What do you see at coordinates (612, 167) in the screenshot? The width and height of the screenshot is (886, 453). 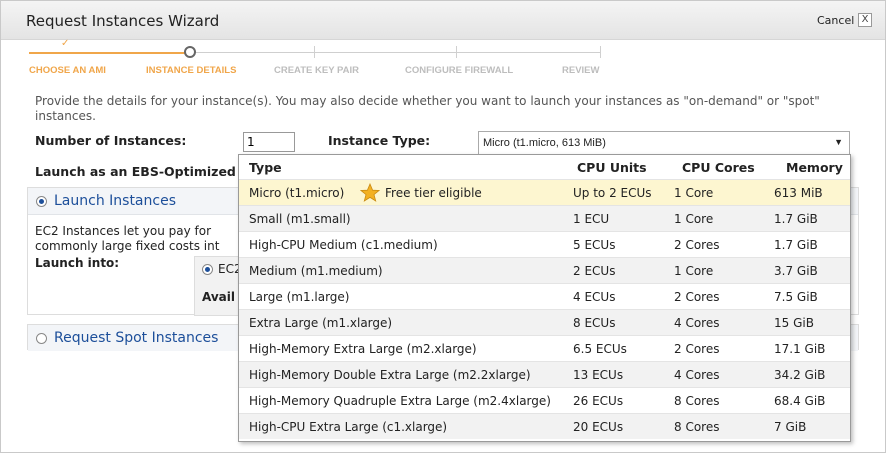 I see `col-cpu-units-header: CPU Units` at bounding box center [612, 167].